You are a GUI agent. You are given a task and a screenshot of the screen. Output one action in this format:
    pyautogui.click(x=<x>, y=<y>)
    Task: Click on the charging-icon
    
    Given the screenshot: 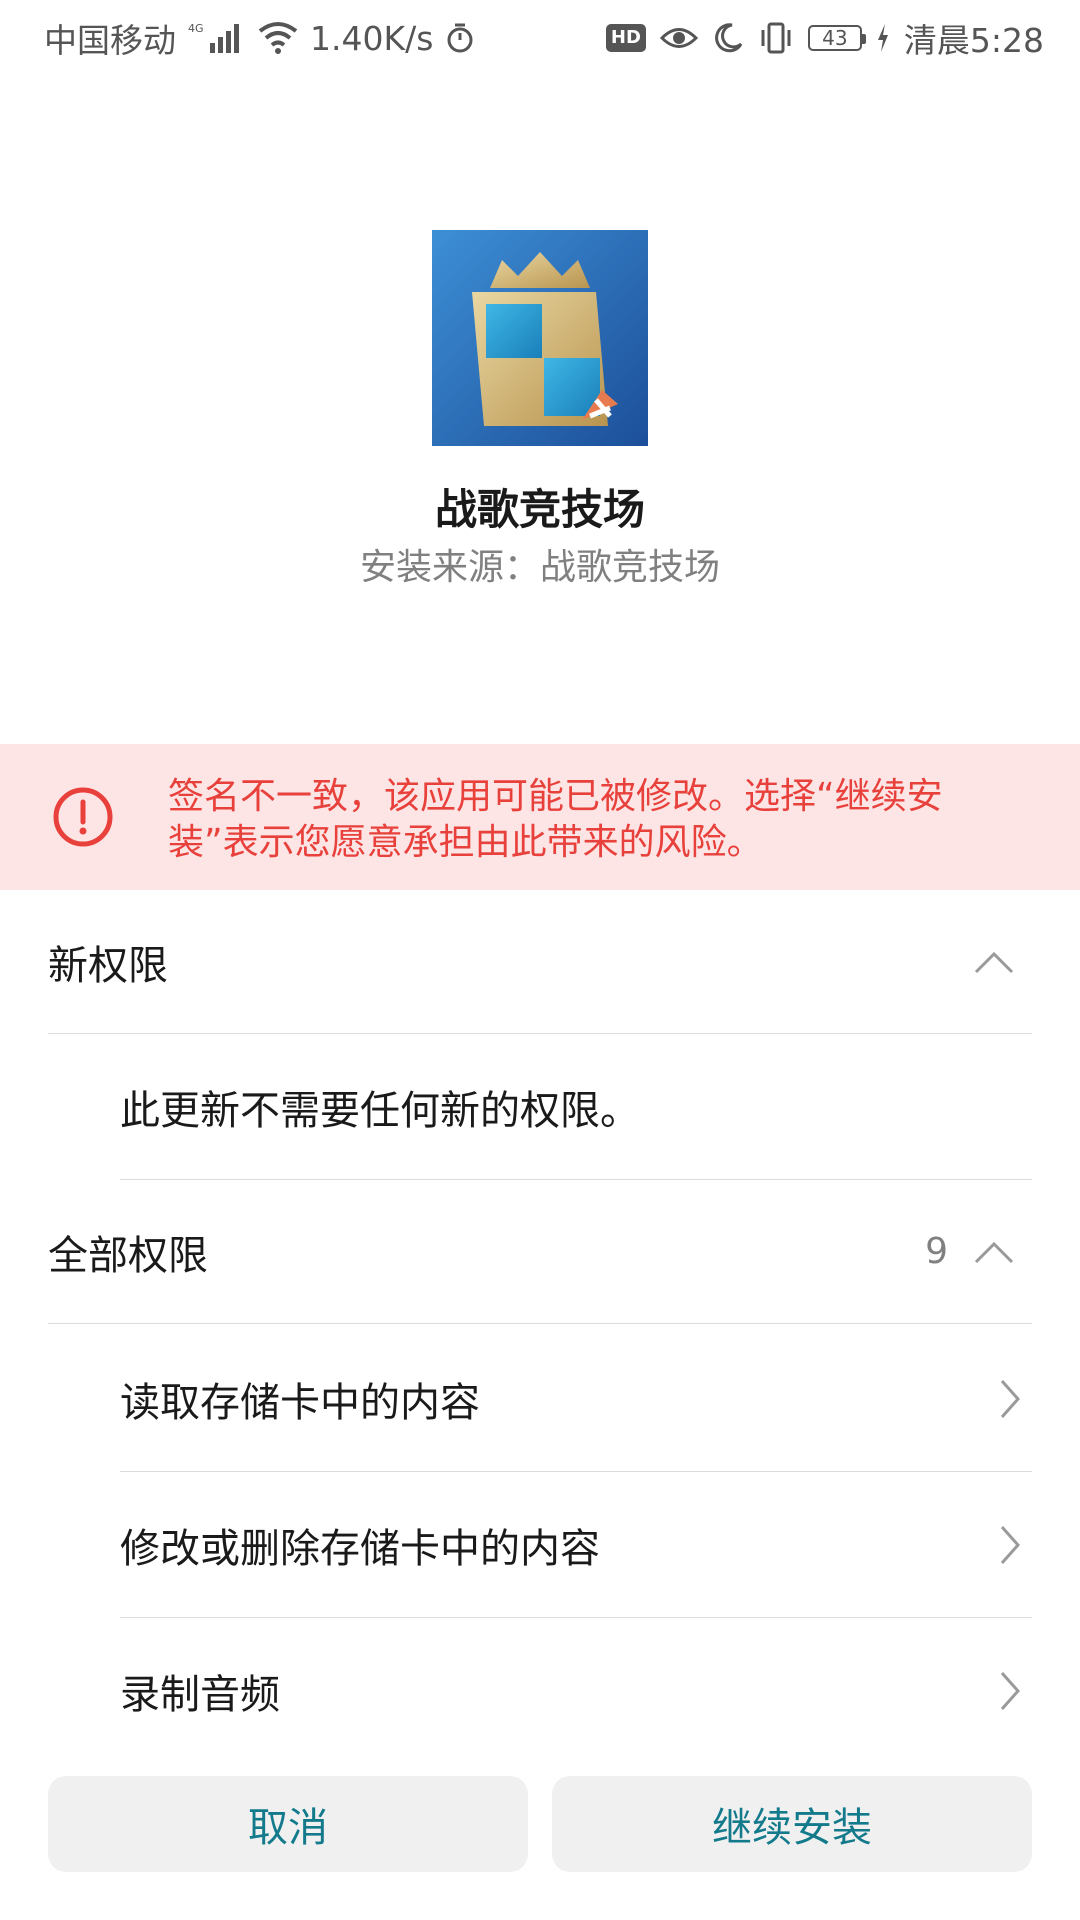 What is the action you would take?
    pyautogui.click(x=883, y=38)
    